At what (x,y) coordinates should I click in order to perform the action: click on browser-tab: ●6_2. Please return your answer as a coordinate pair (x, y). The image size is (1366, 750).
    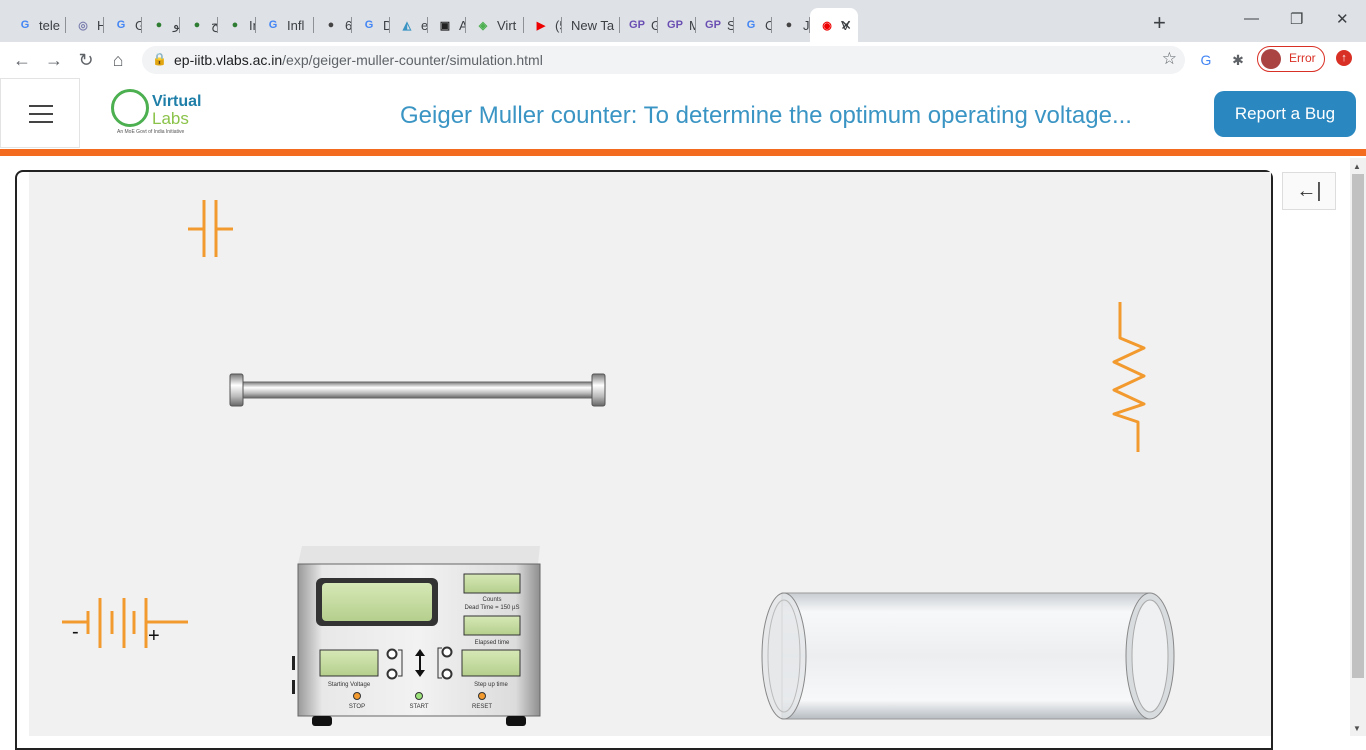
    Looking at the image, I should click on (333, 25).